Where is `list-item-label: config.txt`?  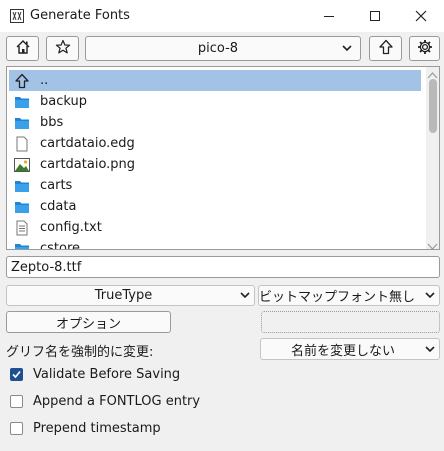
list-item-label: config.txt is located at coordinates (71, 227).